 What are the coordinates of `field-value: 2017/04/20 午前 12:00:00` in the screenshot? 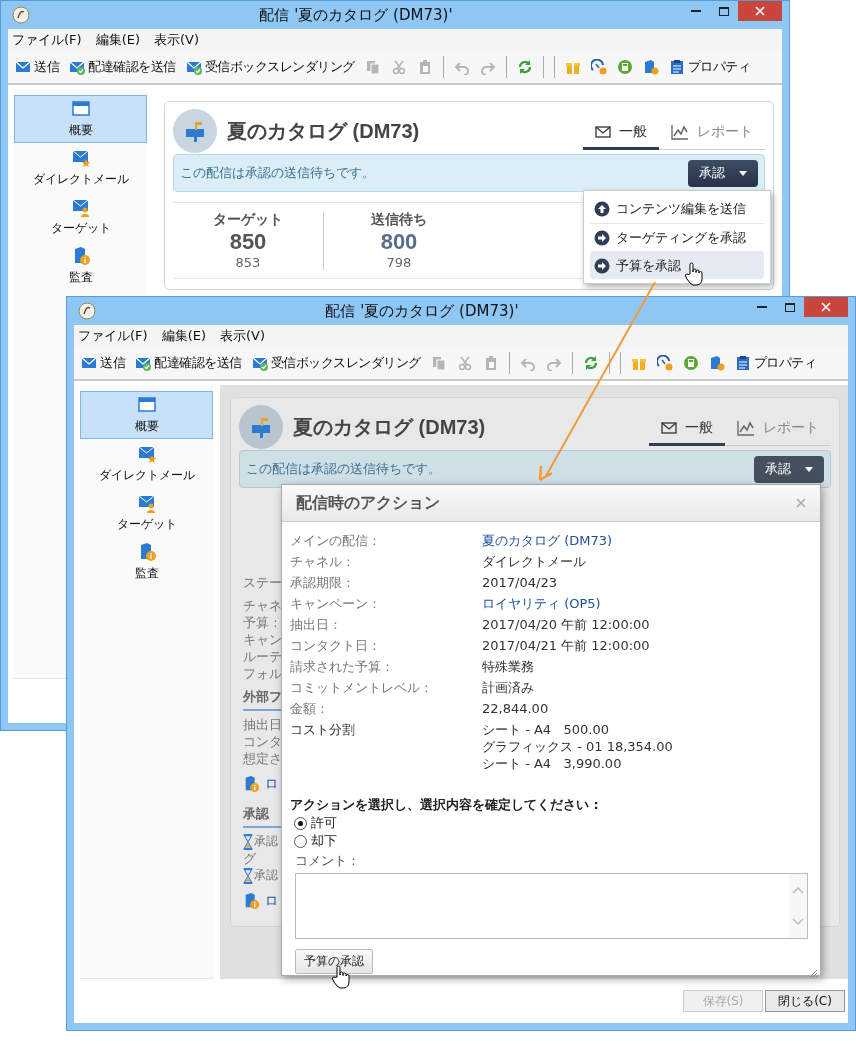 It's located at (566, 624).